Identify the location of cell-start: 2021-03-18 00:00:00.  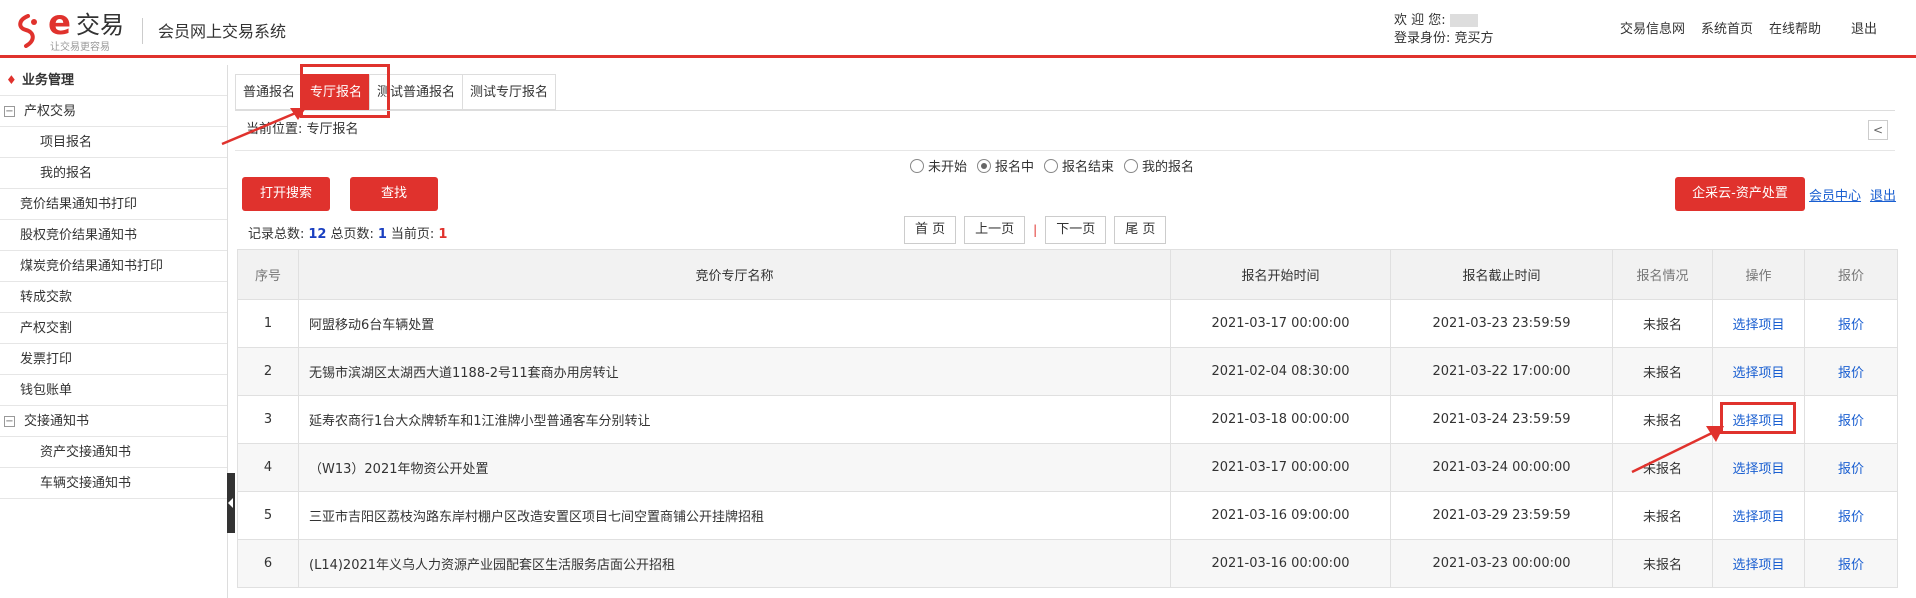
(1280, 419).